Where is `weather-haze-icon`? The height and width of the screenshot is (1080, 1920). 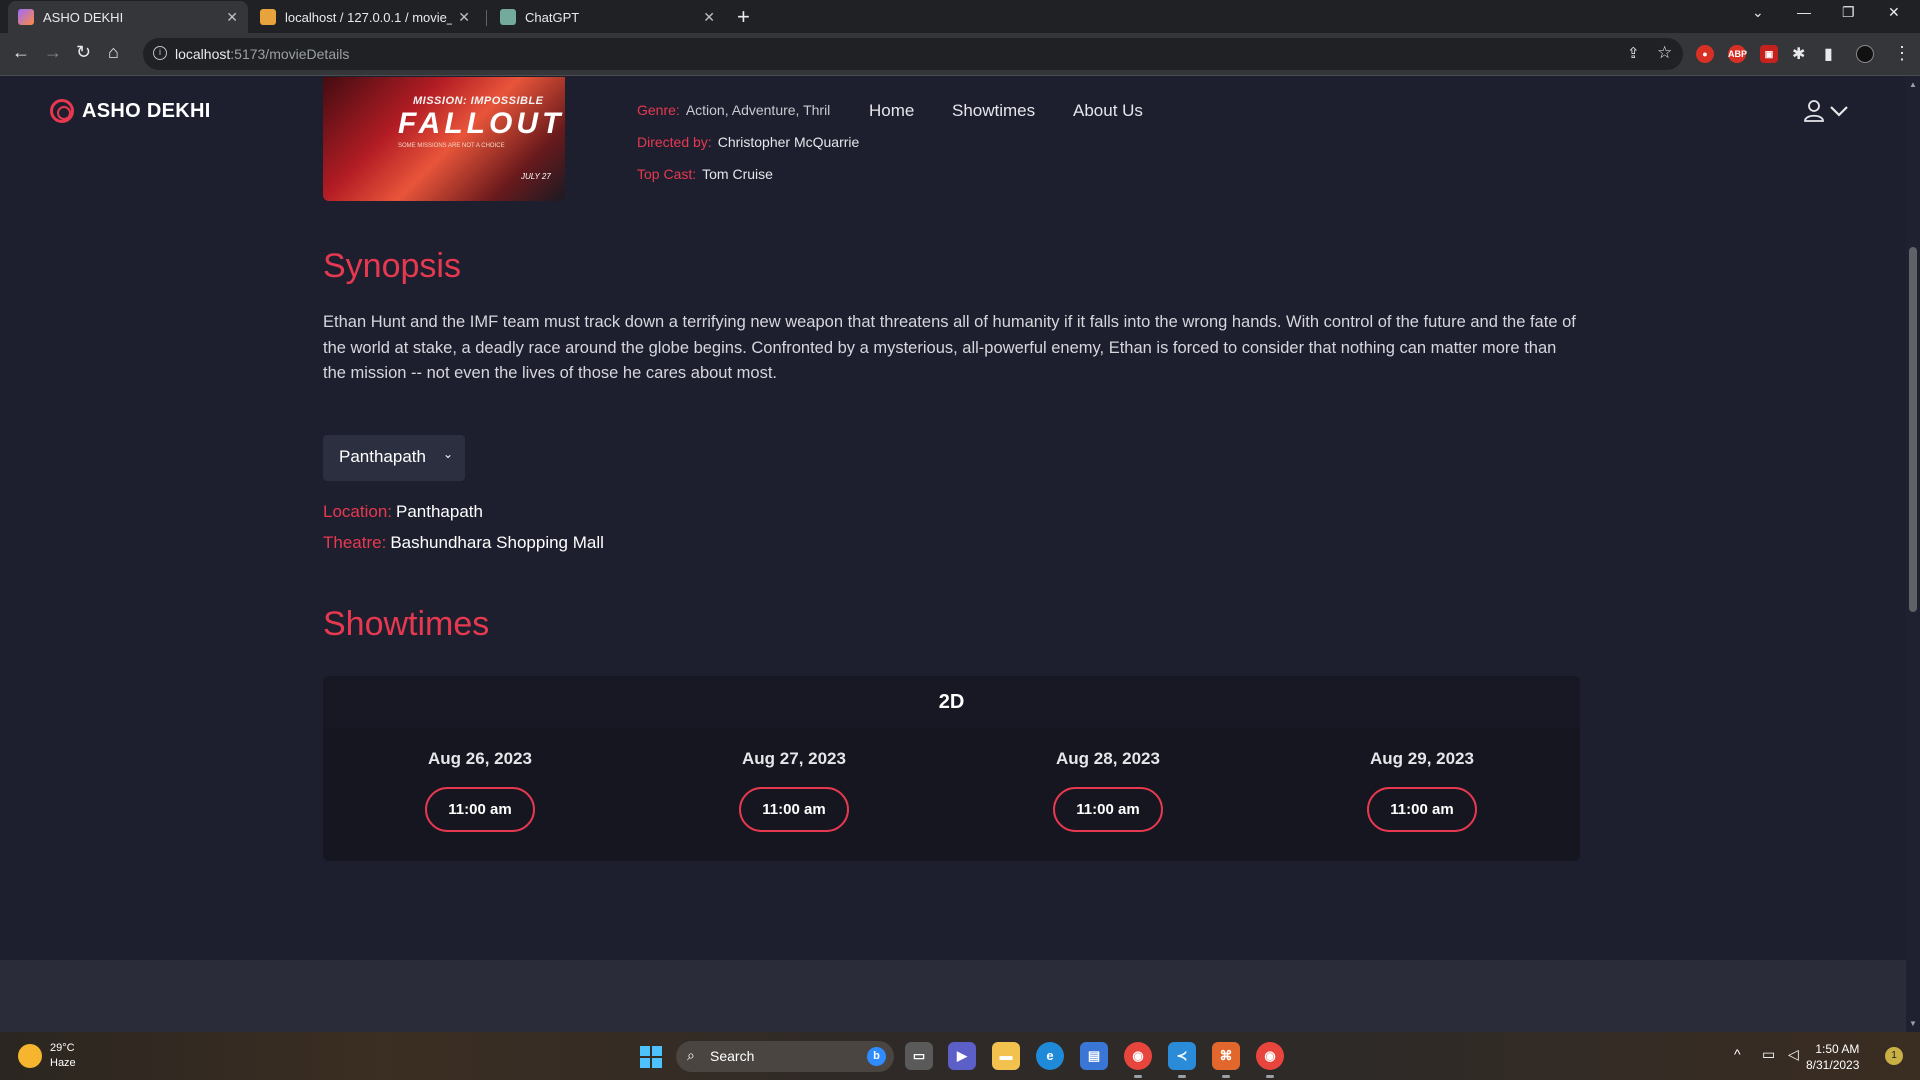
weather-haze-icon is located at coordinates (30, 1056).